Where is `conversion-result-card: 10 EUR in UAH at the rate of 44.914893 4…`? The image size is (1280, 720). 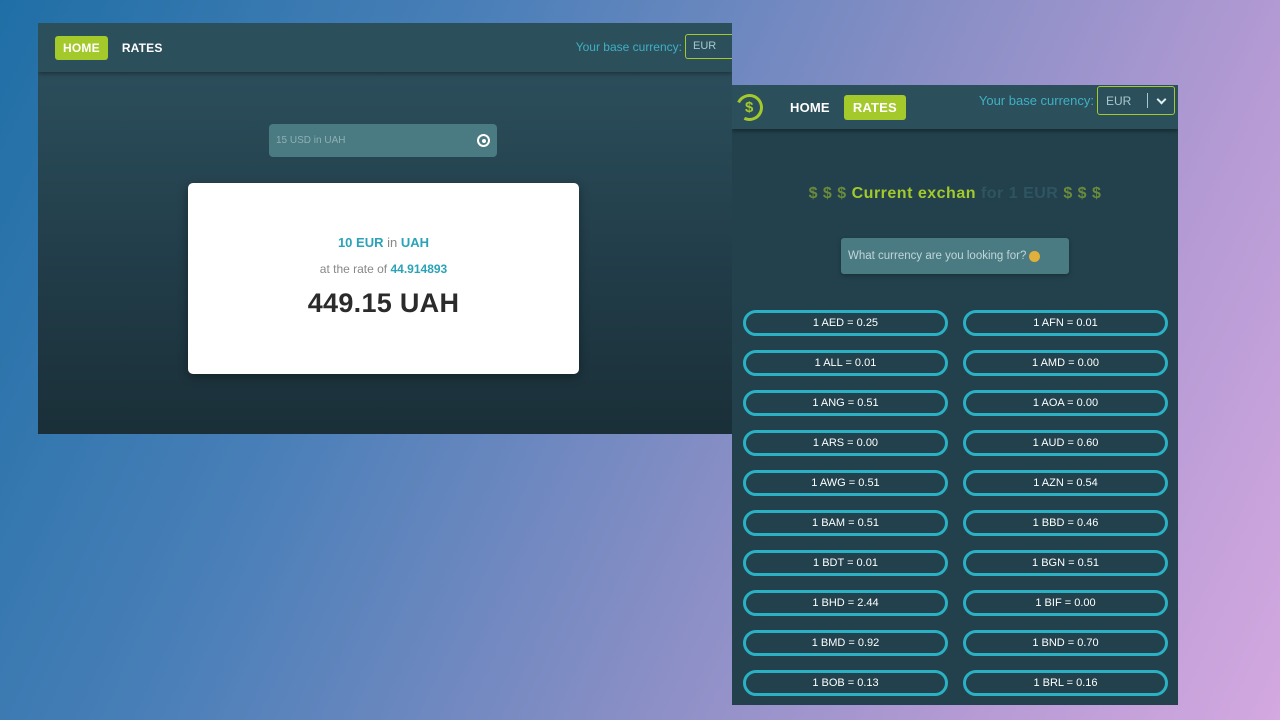
conversion-result-card: 10 EUR in UAH at the rate of 44.914893 4… is located at coordinates (383, 278).